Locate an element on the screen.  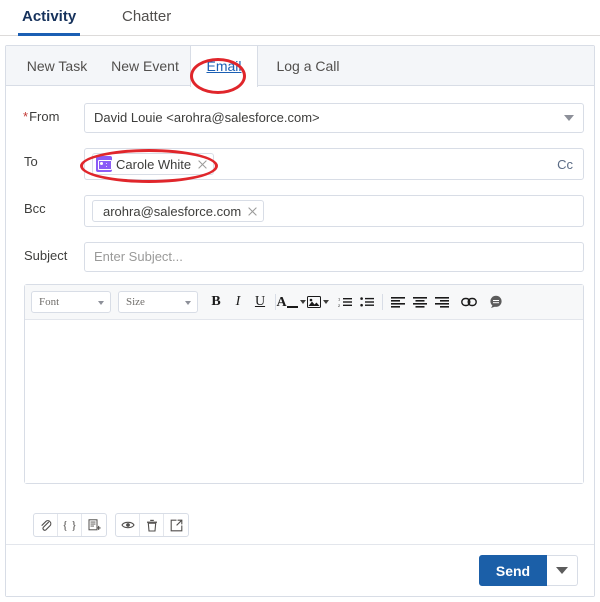
subtab-log-a-call: Log a Call is located at coordinates (308, 66).